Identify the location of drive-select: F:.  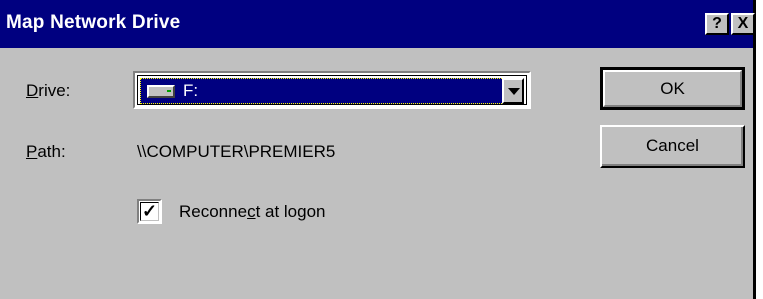
(332, 90).